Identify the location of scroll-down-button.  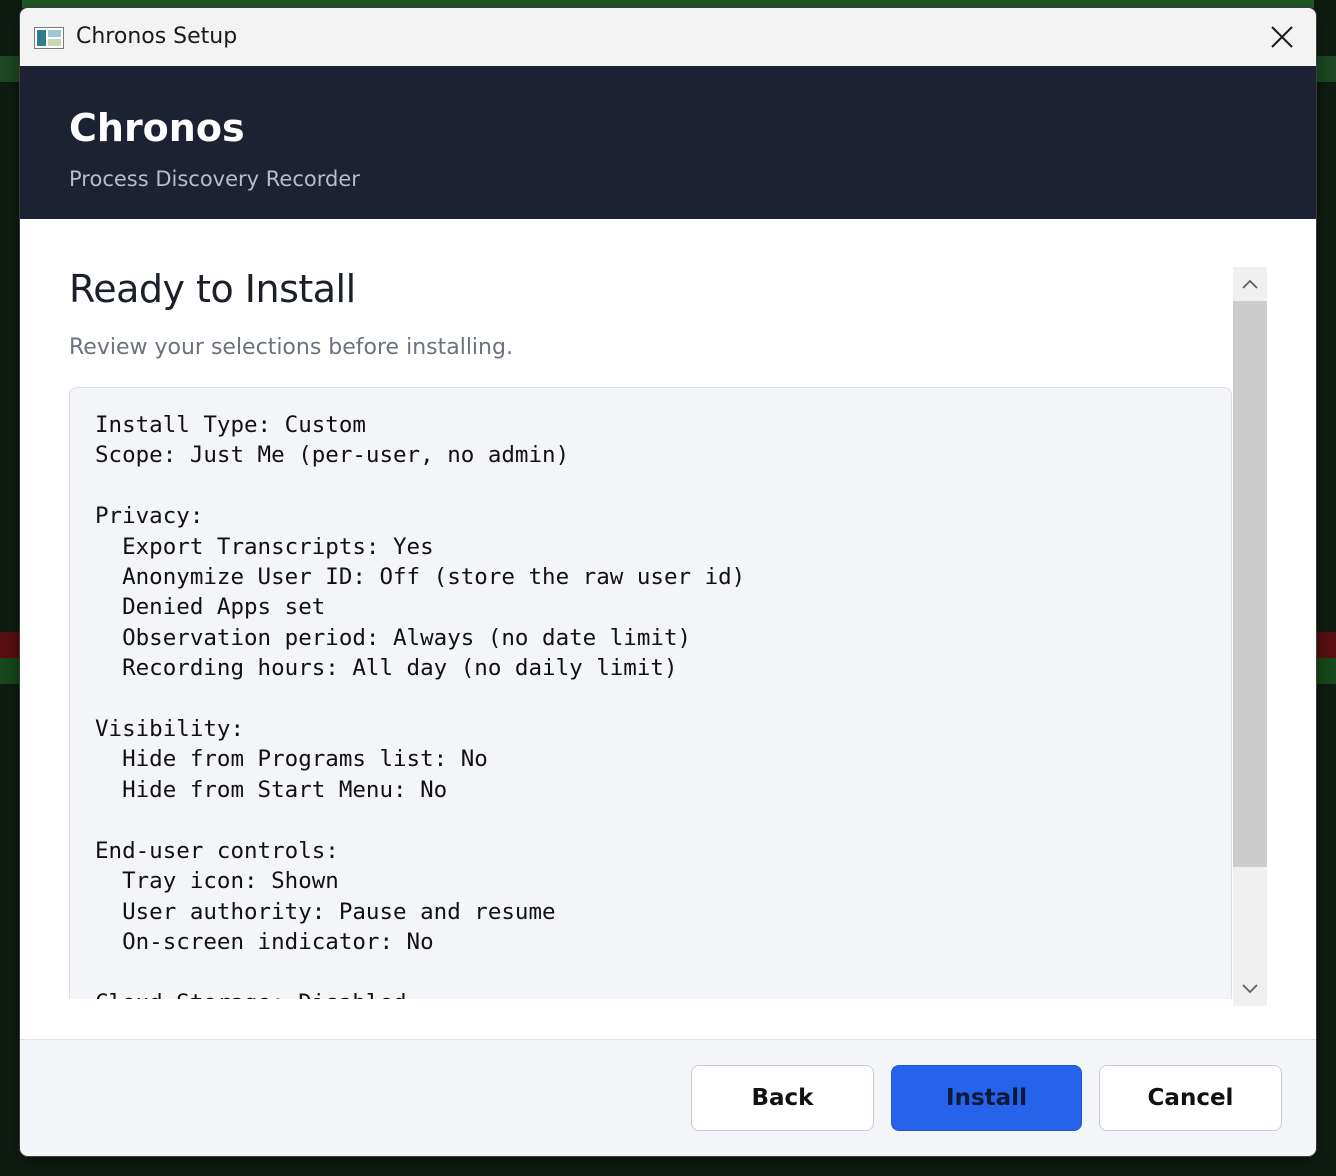
(1250, 989).